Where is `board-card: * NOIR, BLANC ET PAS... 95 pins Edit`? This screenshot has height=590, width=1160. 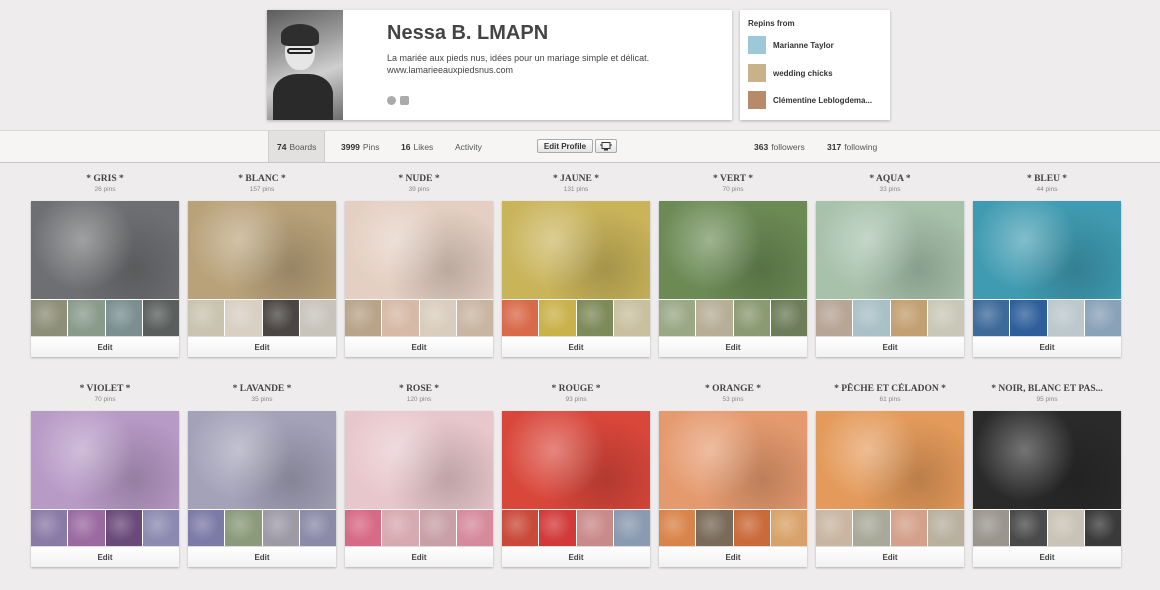
board-card: * NOIR, BLANC ET PAS... 95 pins Edit is located at coordinates (1047, 475).